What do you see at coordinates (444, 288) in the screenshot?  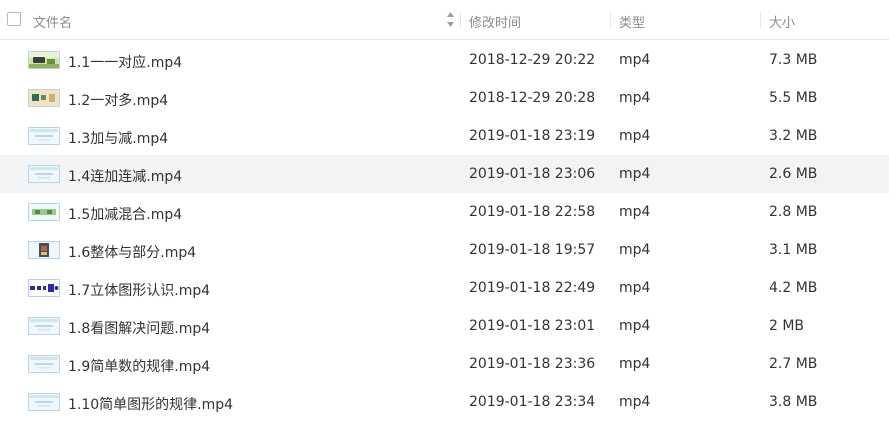 I see `file-row: 1.7立体图形认识.mp4 2019-01-18 22:49 mp4 4.2 MB` at bounding box center [444, 288].